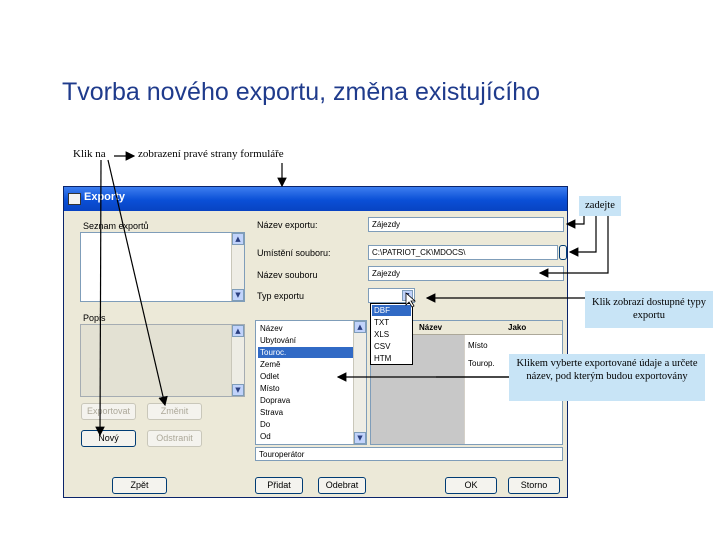  I want to click on location-label: Umístění souboru:, so click(294, 253).